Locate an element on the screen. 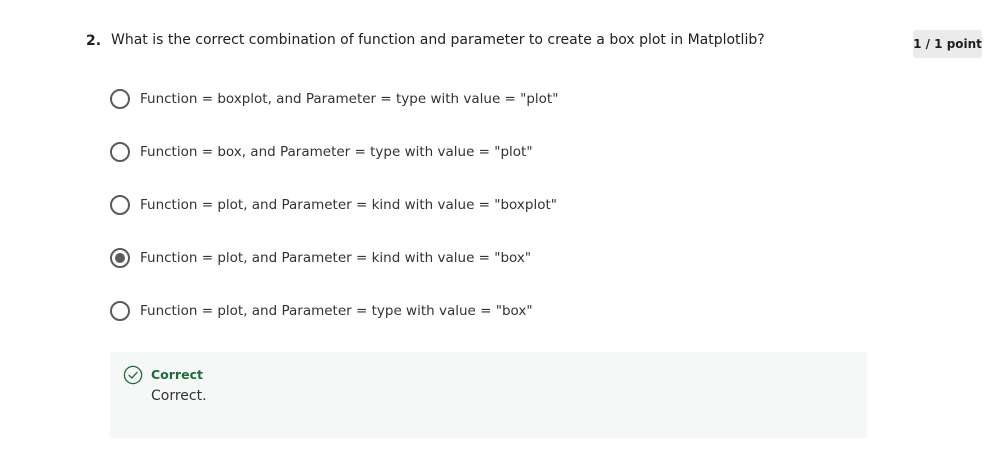  score-badge: 1 / 1 point is located at coordinates (947, 44).